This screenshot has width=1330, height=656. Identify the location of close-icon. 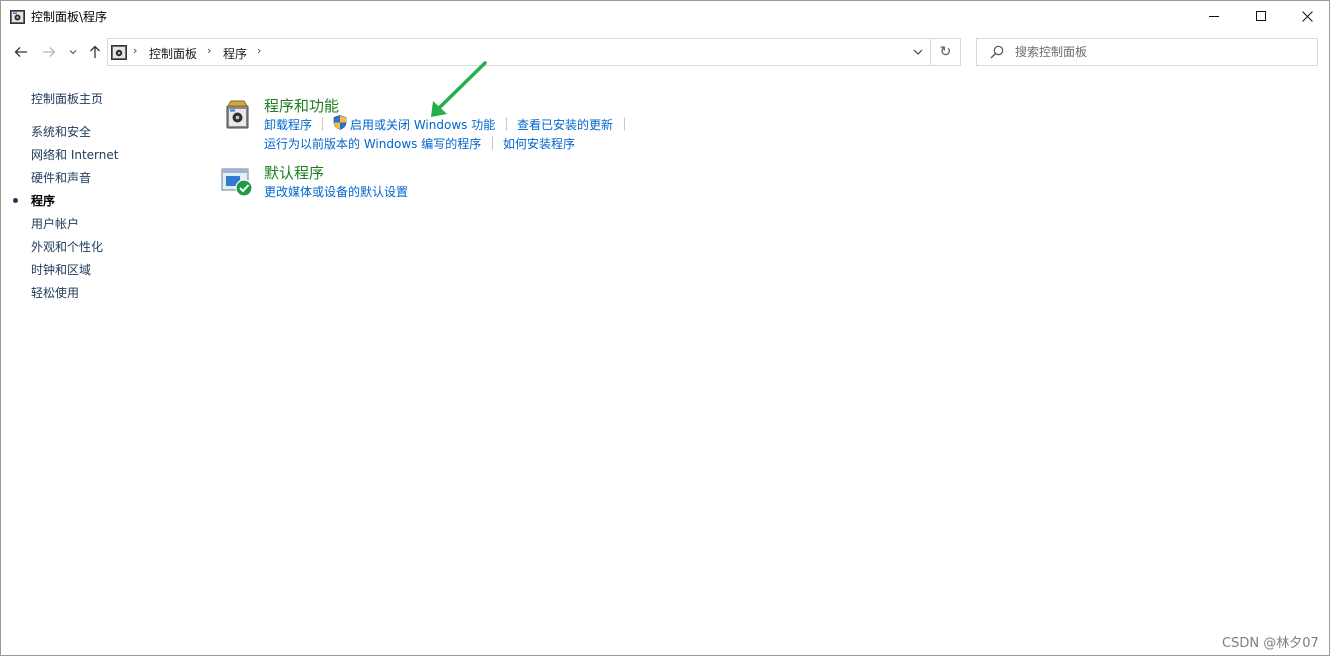
(1307, 16).